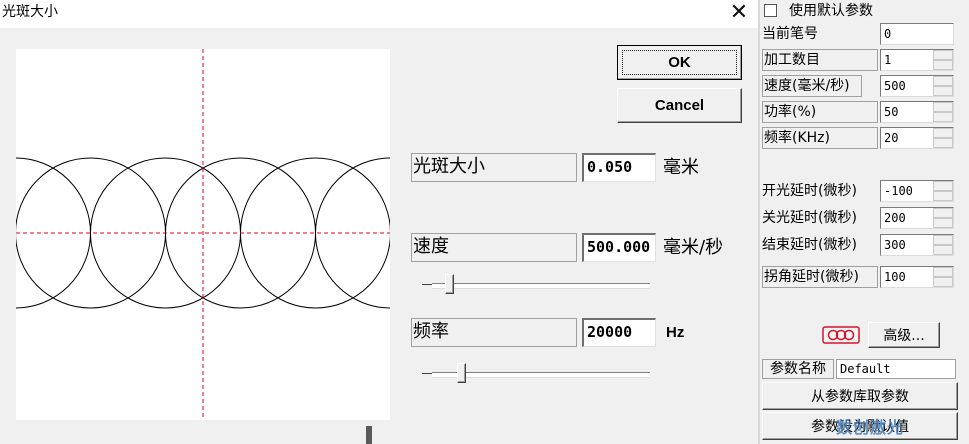  I want to click on param-value-field: 1, so click(917, 60).